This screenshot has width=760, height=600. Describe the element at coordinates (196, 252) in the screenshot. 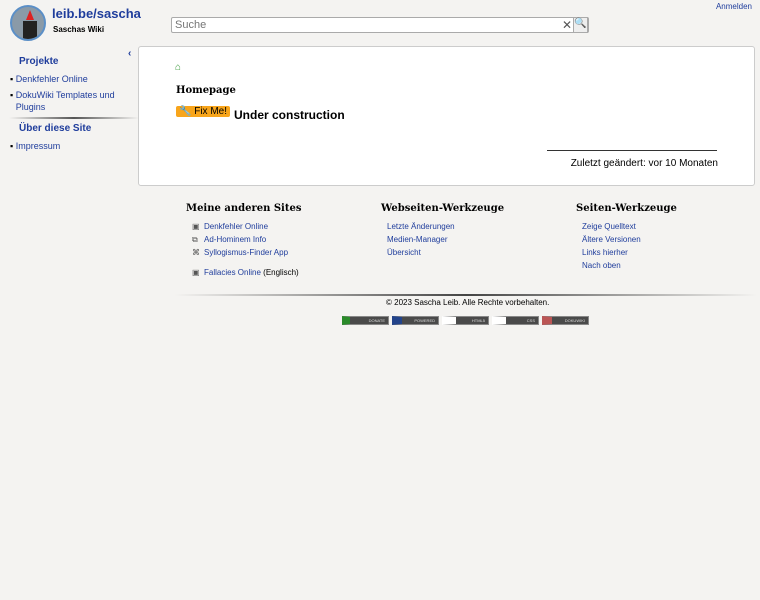

I see `app-icon: ⌘` at that location.